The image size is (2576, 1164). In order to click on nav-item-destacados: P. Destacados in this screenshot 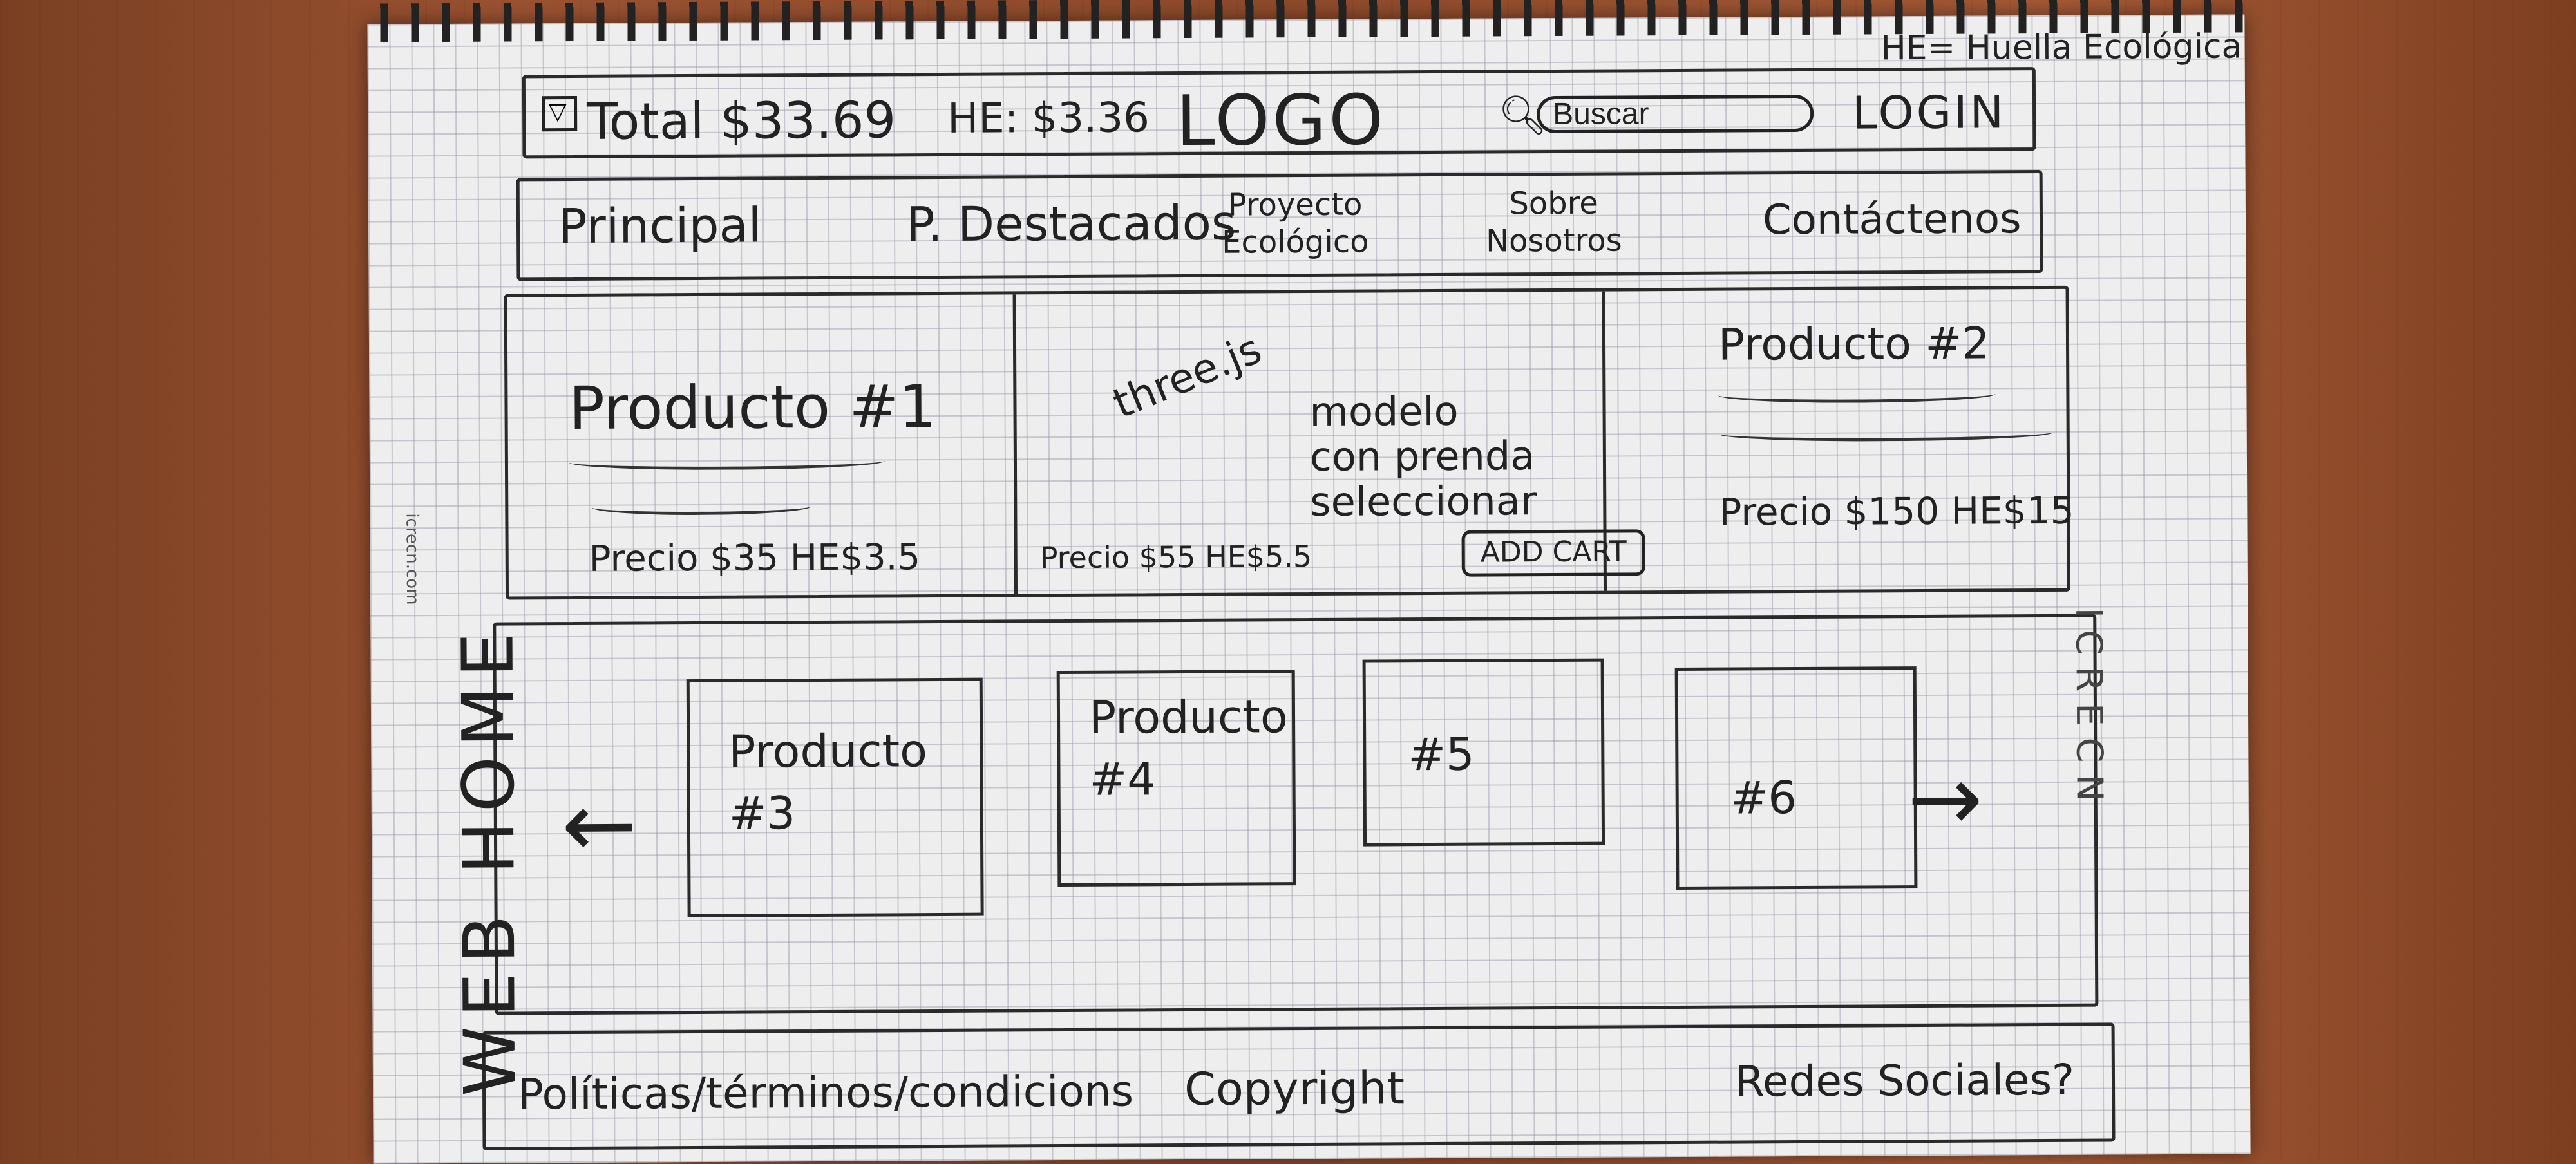, I will do `click(1071, 224)`.